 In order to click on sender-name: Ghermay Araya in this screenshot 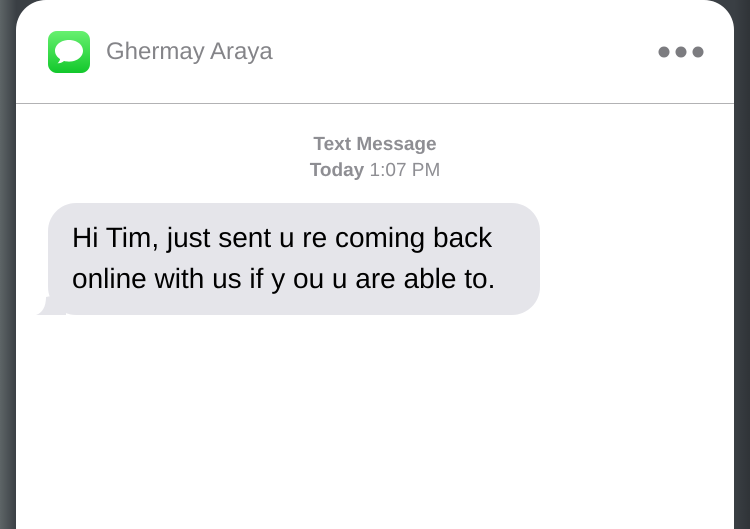, I will do `click(189, 51)`.